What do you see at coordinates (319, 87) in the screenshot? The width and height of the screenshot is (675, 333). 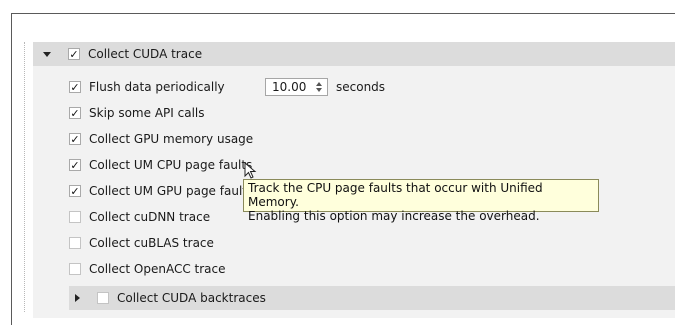 I see `spin-arrows-icon` at bounding box center [319, 87].